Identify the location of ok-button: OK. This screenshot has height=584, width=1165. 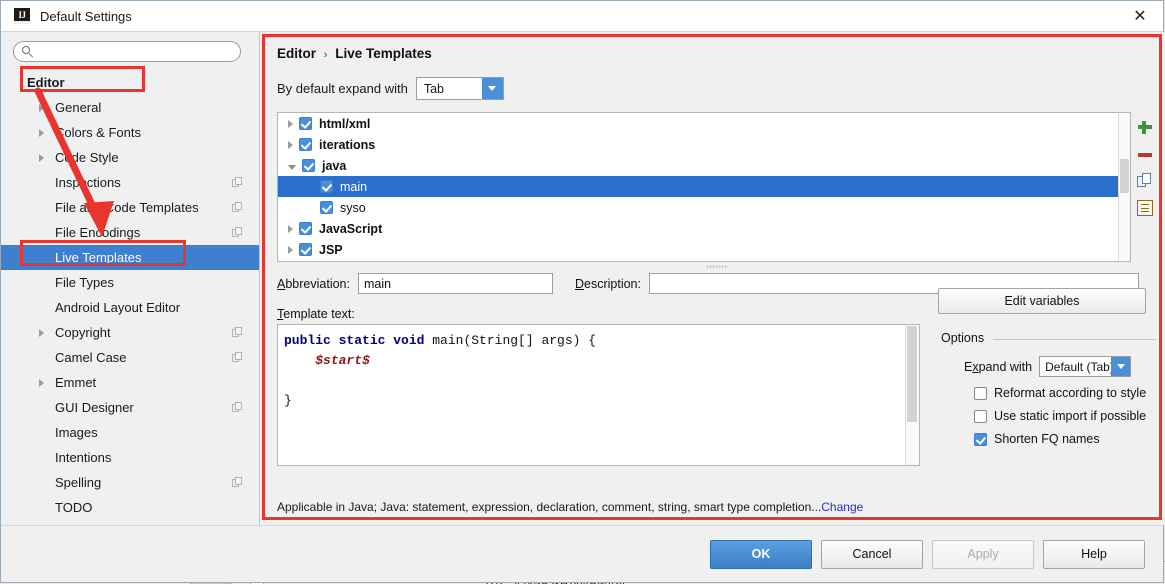
(761, 554).